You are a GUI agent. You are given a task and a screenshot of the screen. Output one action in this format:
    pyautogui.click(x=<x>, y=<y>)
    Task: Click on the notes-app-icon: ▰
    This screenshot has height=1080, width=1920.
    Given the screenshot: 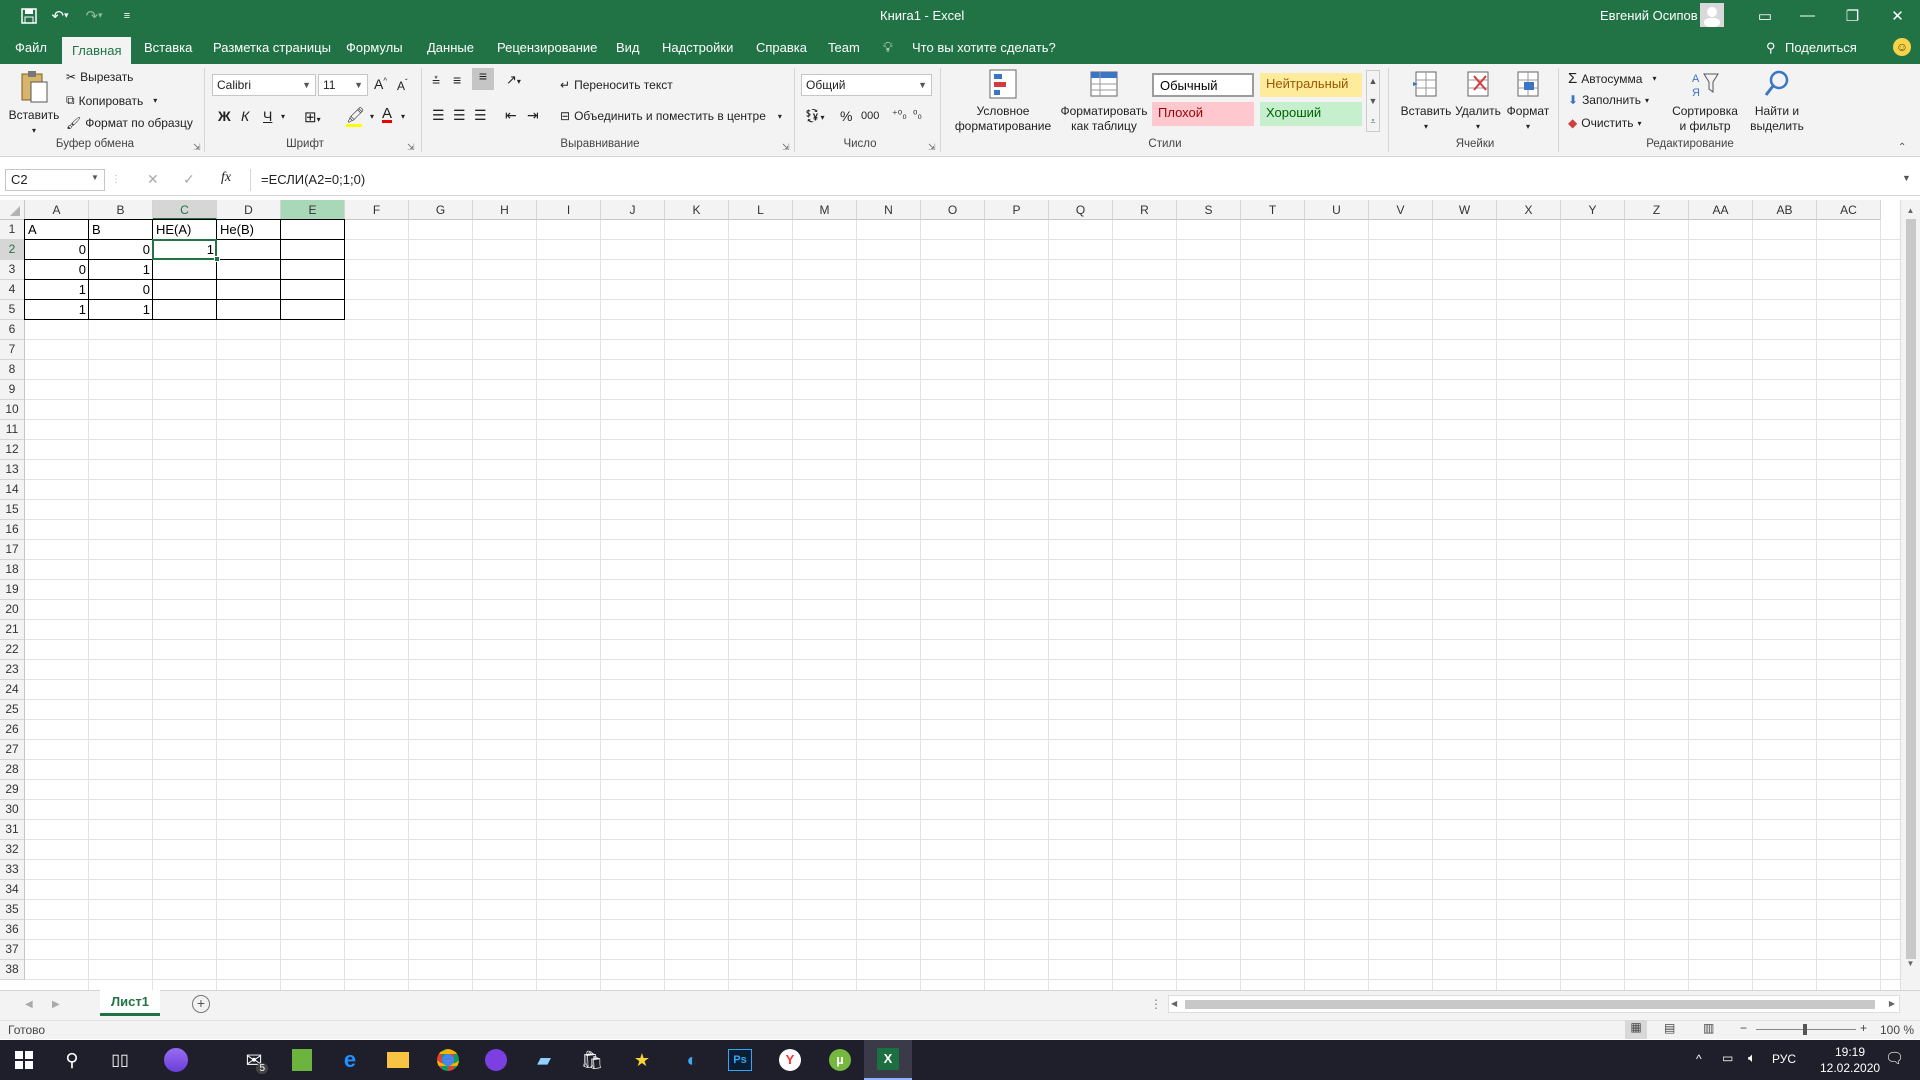 What is the action you would take?
    pyautogui.click(x=544, y=1060)
    